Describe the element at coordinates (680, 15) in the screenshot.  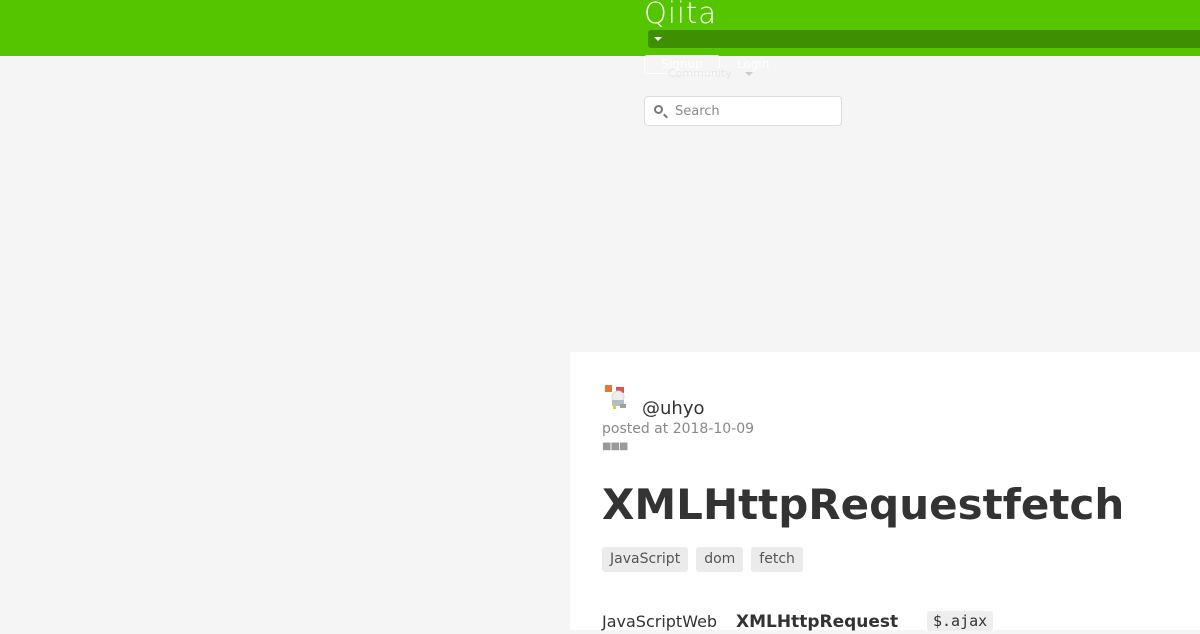
I see `qiita-logo: Qiita` at that location.